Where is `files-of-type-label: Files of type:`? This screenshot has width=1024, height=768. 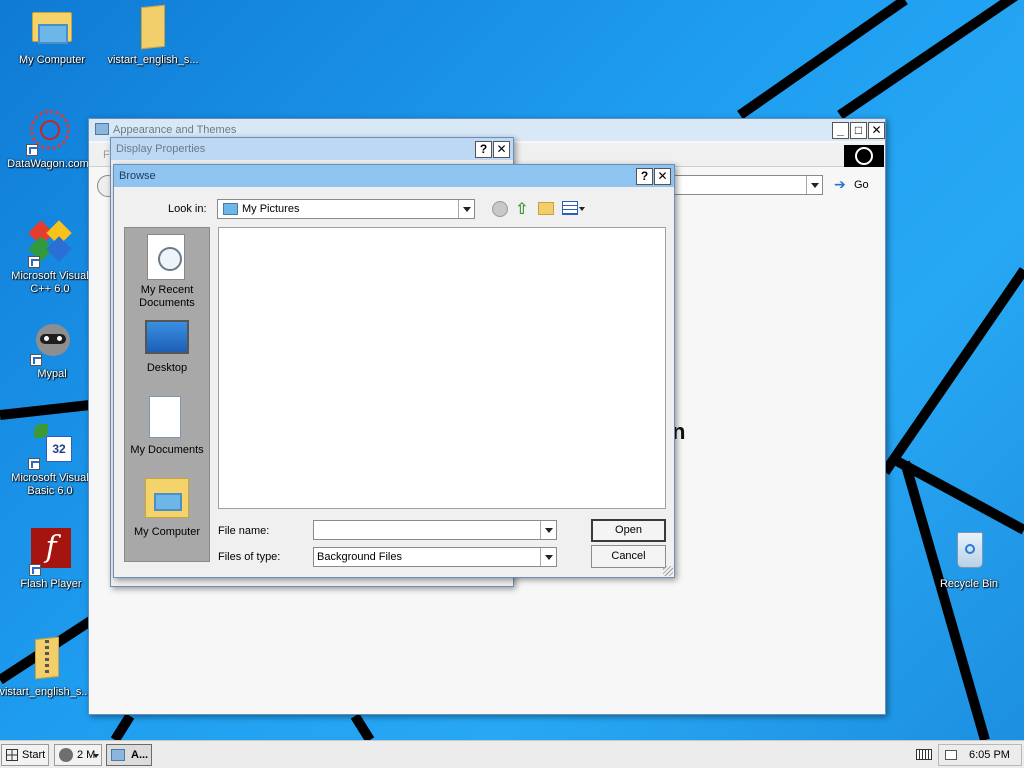
files-of-type-label: Files of type: is located at coordinates (249, 557).